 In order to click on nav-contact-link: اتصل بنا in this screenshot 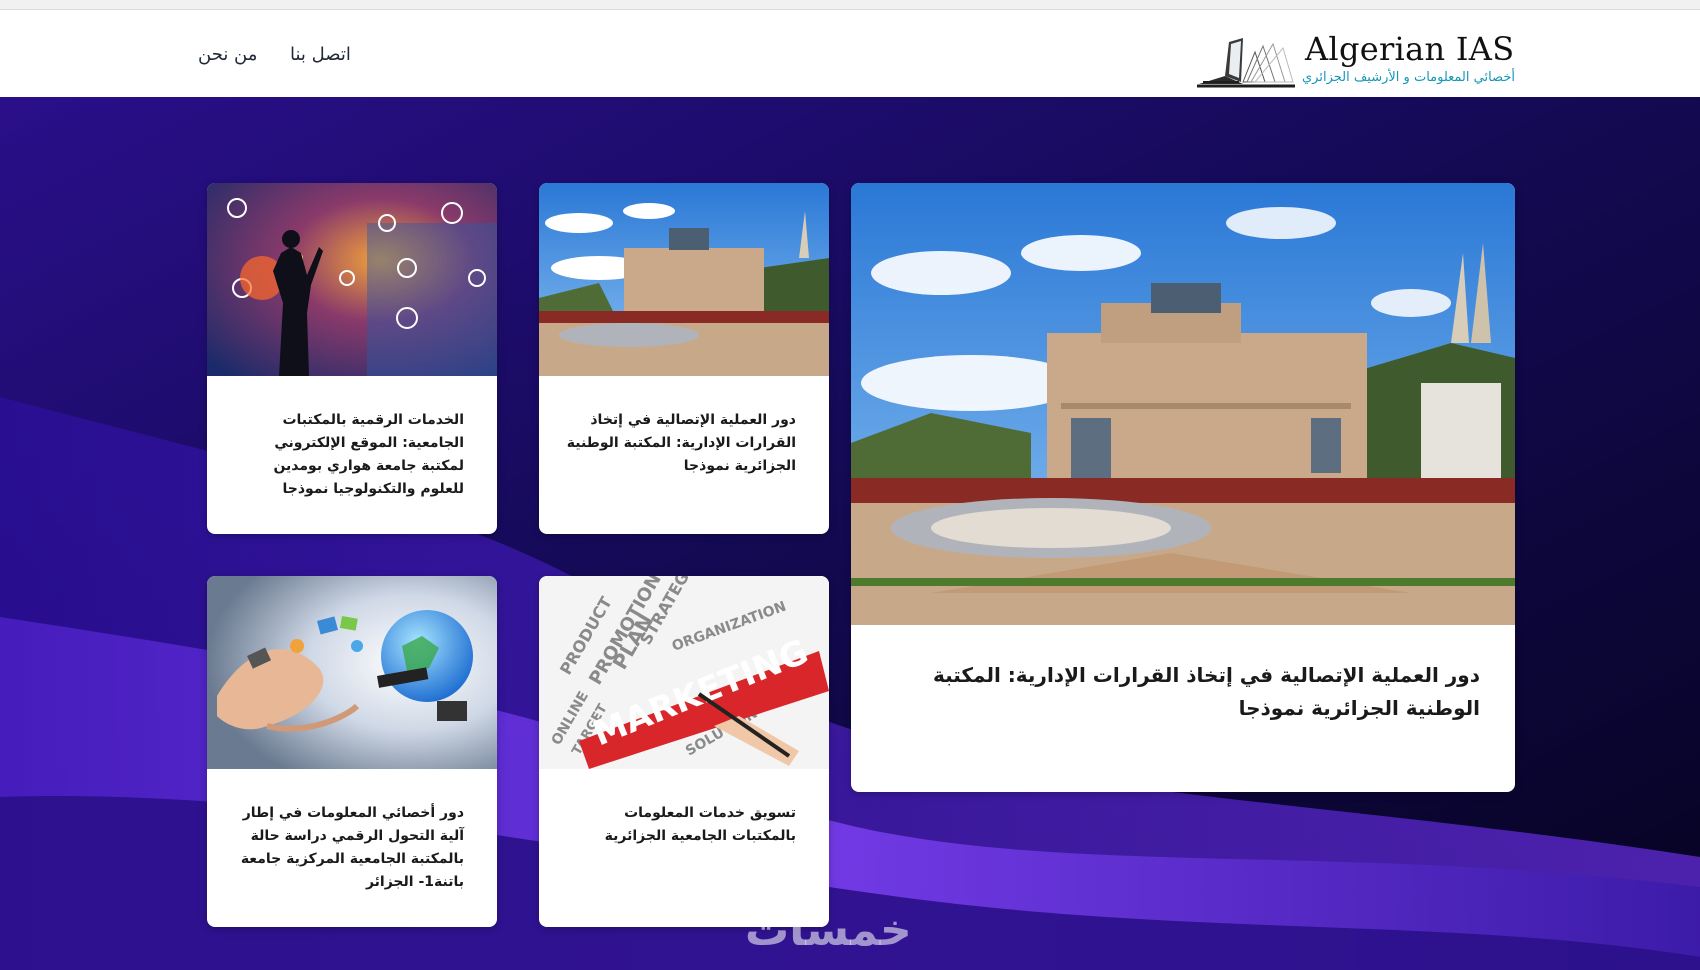, I will do `click(320, 54)`.